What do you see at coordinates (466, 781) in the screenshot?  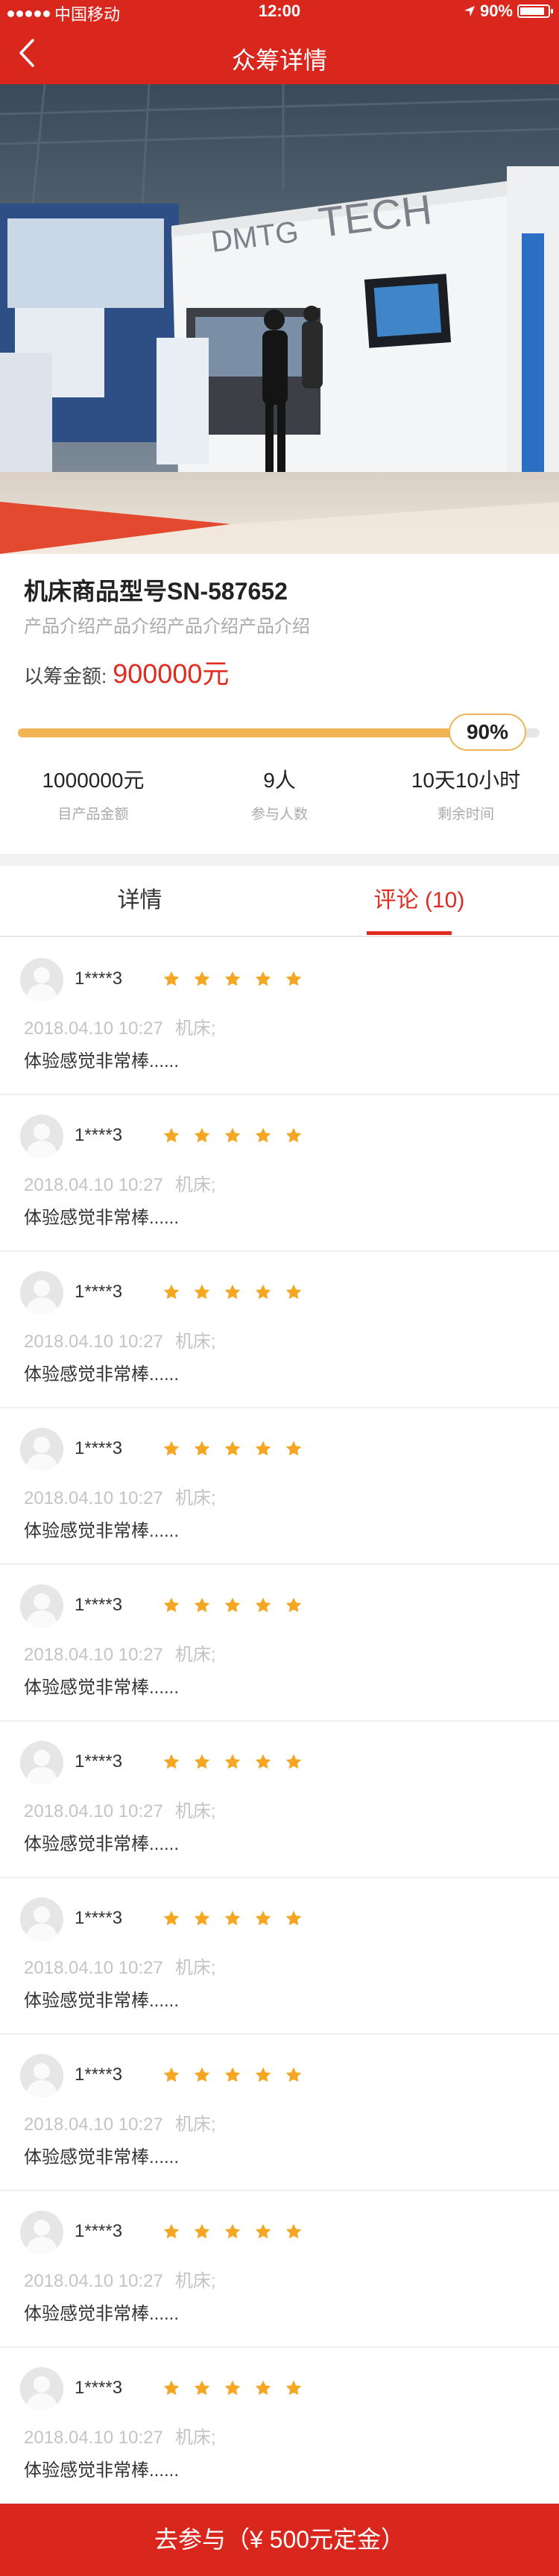 I see `stat-value: 10天10小时` at bounding box center [466, 781].